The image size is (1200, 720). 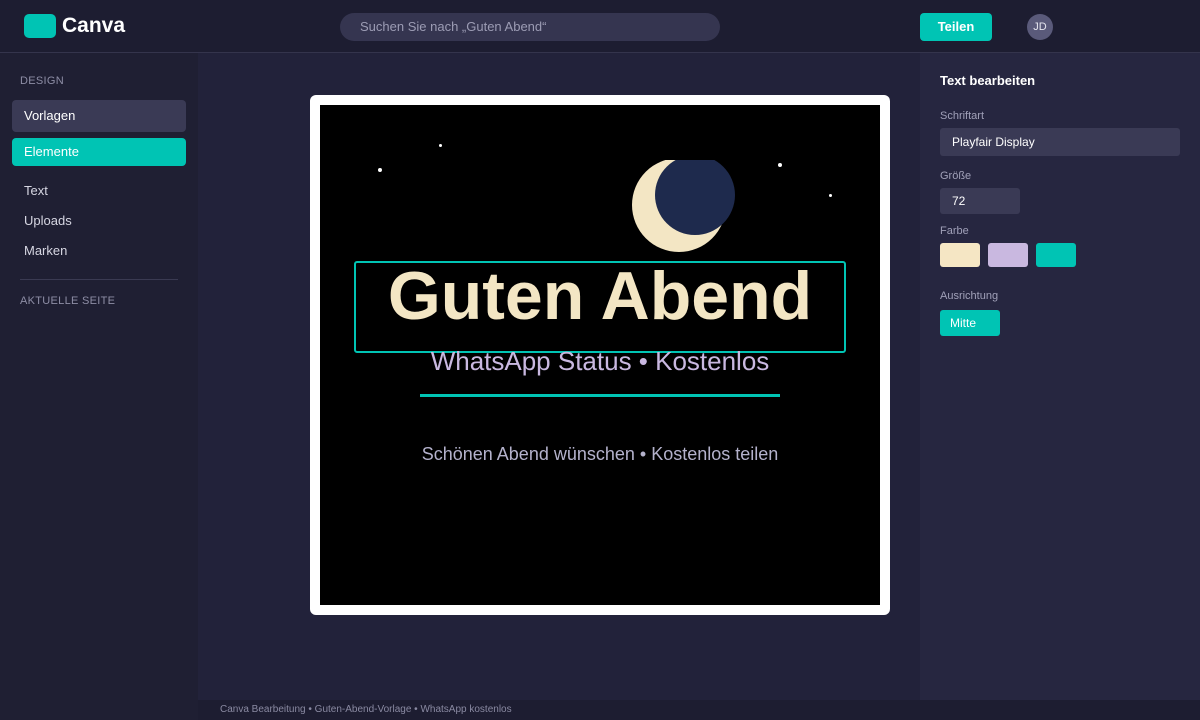 What do you see at coordinates (980, 201) in the screenshot?
I see `font-size-input: 72` at bounding box center [980, 201].